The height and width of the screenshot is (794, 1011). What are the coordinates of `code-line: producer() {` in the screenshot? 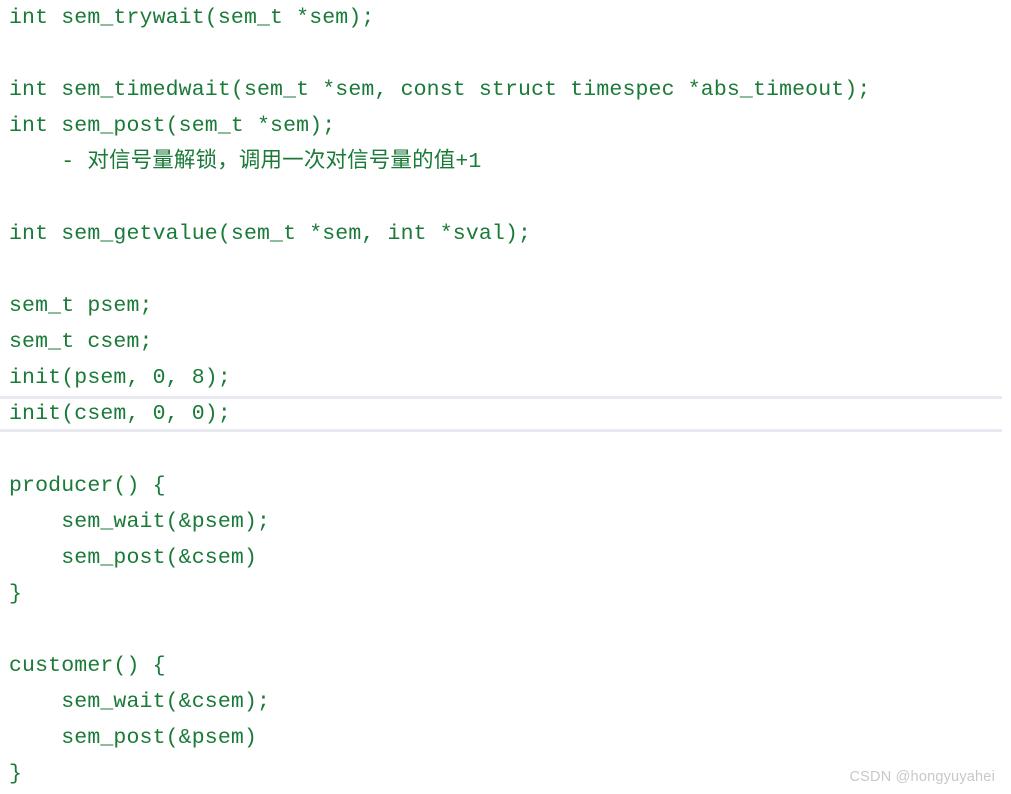 It's located at (505, 486).